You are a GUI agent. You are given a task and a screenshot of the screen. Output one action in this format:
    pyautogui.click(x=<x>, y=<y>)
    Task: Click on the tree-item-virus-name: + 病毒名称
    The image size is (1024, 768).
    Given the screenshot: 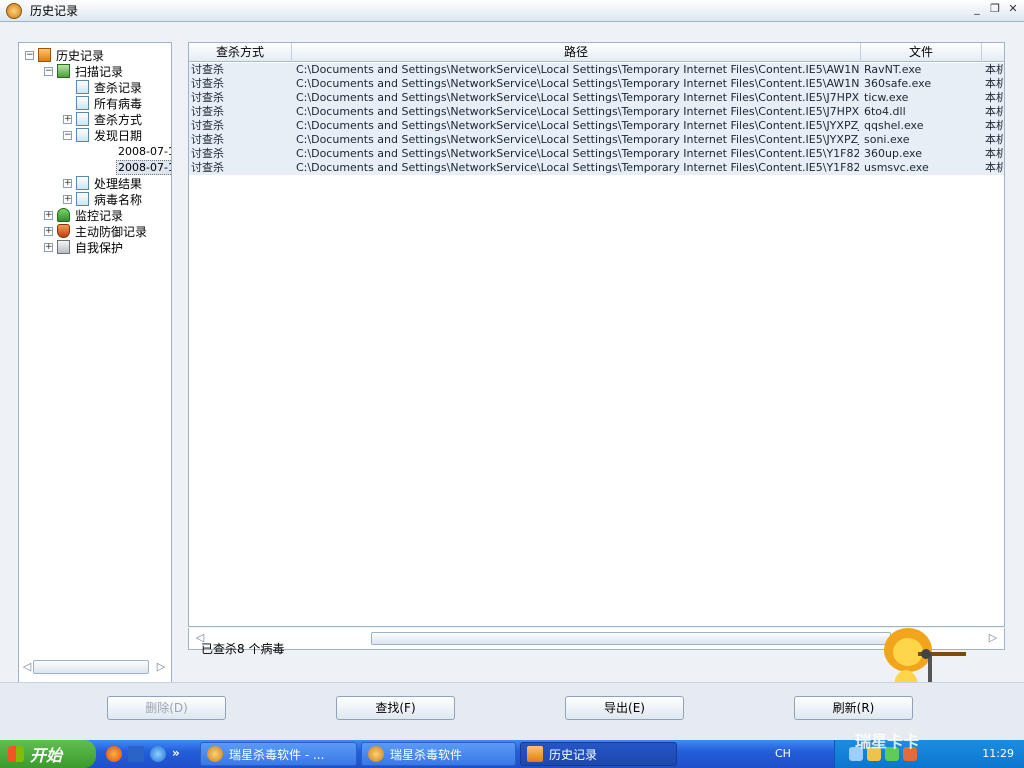 What is the action you would take?
    pyautogui.click(x=102, y=199)
    